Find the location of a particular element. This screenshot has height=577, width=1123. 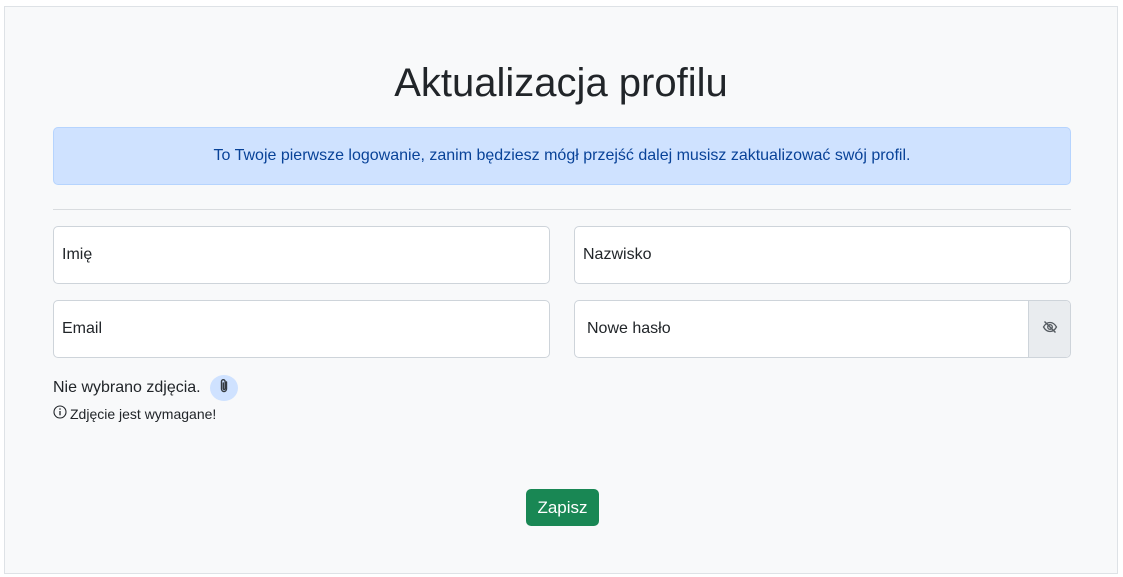

new-password-input is located at coordinates (801, 329).